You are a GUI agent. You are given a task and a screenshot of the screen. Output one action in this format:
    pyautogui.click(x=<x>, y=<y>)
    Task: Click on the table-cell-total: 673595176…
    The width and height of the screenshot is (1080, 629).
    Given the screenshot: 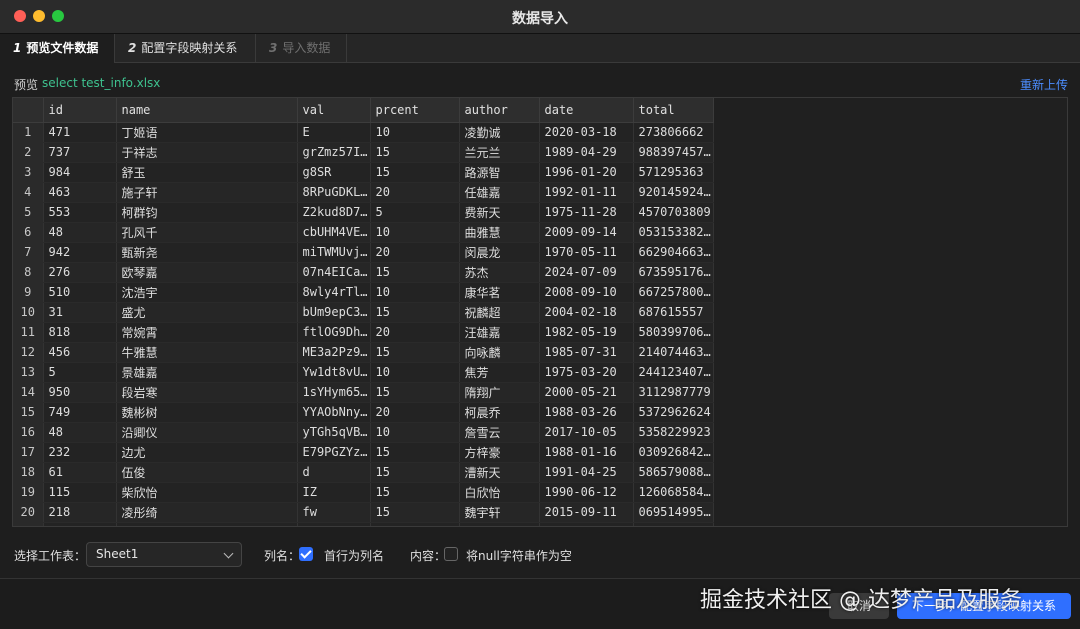 What is the action you would take?
    pyautogui.click(x=673, y=272)
    